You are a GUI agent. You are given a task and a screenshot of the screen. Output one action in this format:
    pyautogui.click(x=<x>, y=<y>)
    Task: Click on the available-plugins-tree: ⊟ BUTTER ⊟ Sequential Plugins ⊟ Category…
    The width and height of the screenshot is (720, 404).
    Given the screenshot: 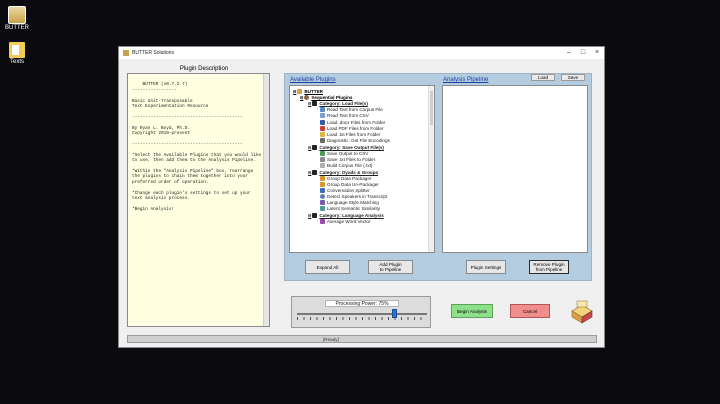 What is the action you would take?
    pyautogui.click(x=362, y=169)
    